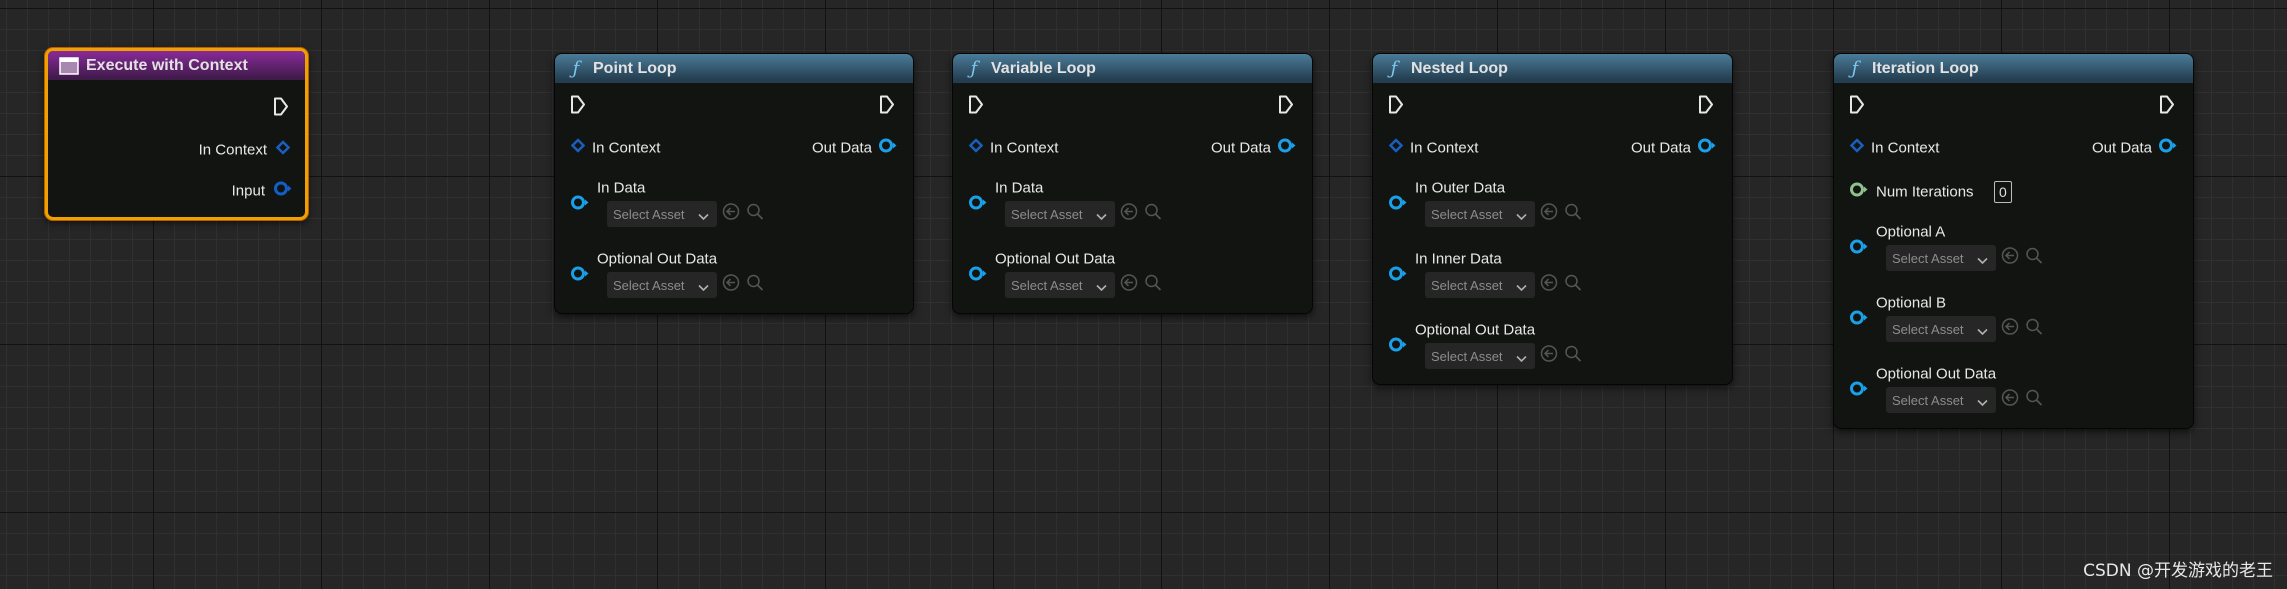 The height and width of the screenshot is (589, 2287). What do you see at coordinates (283, 150) in the screenshot?
I see `context-pin` at bounding box center [283, 150].